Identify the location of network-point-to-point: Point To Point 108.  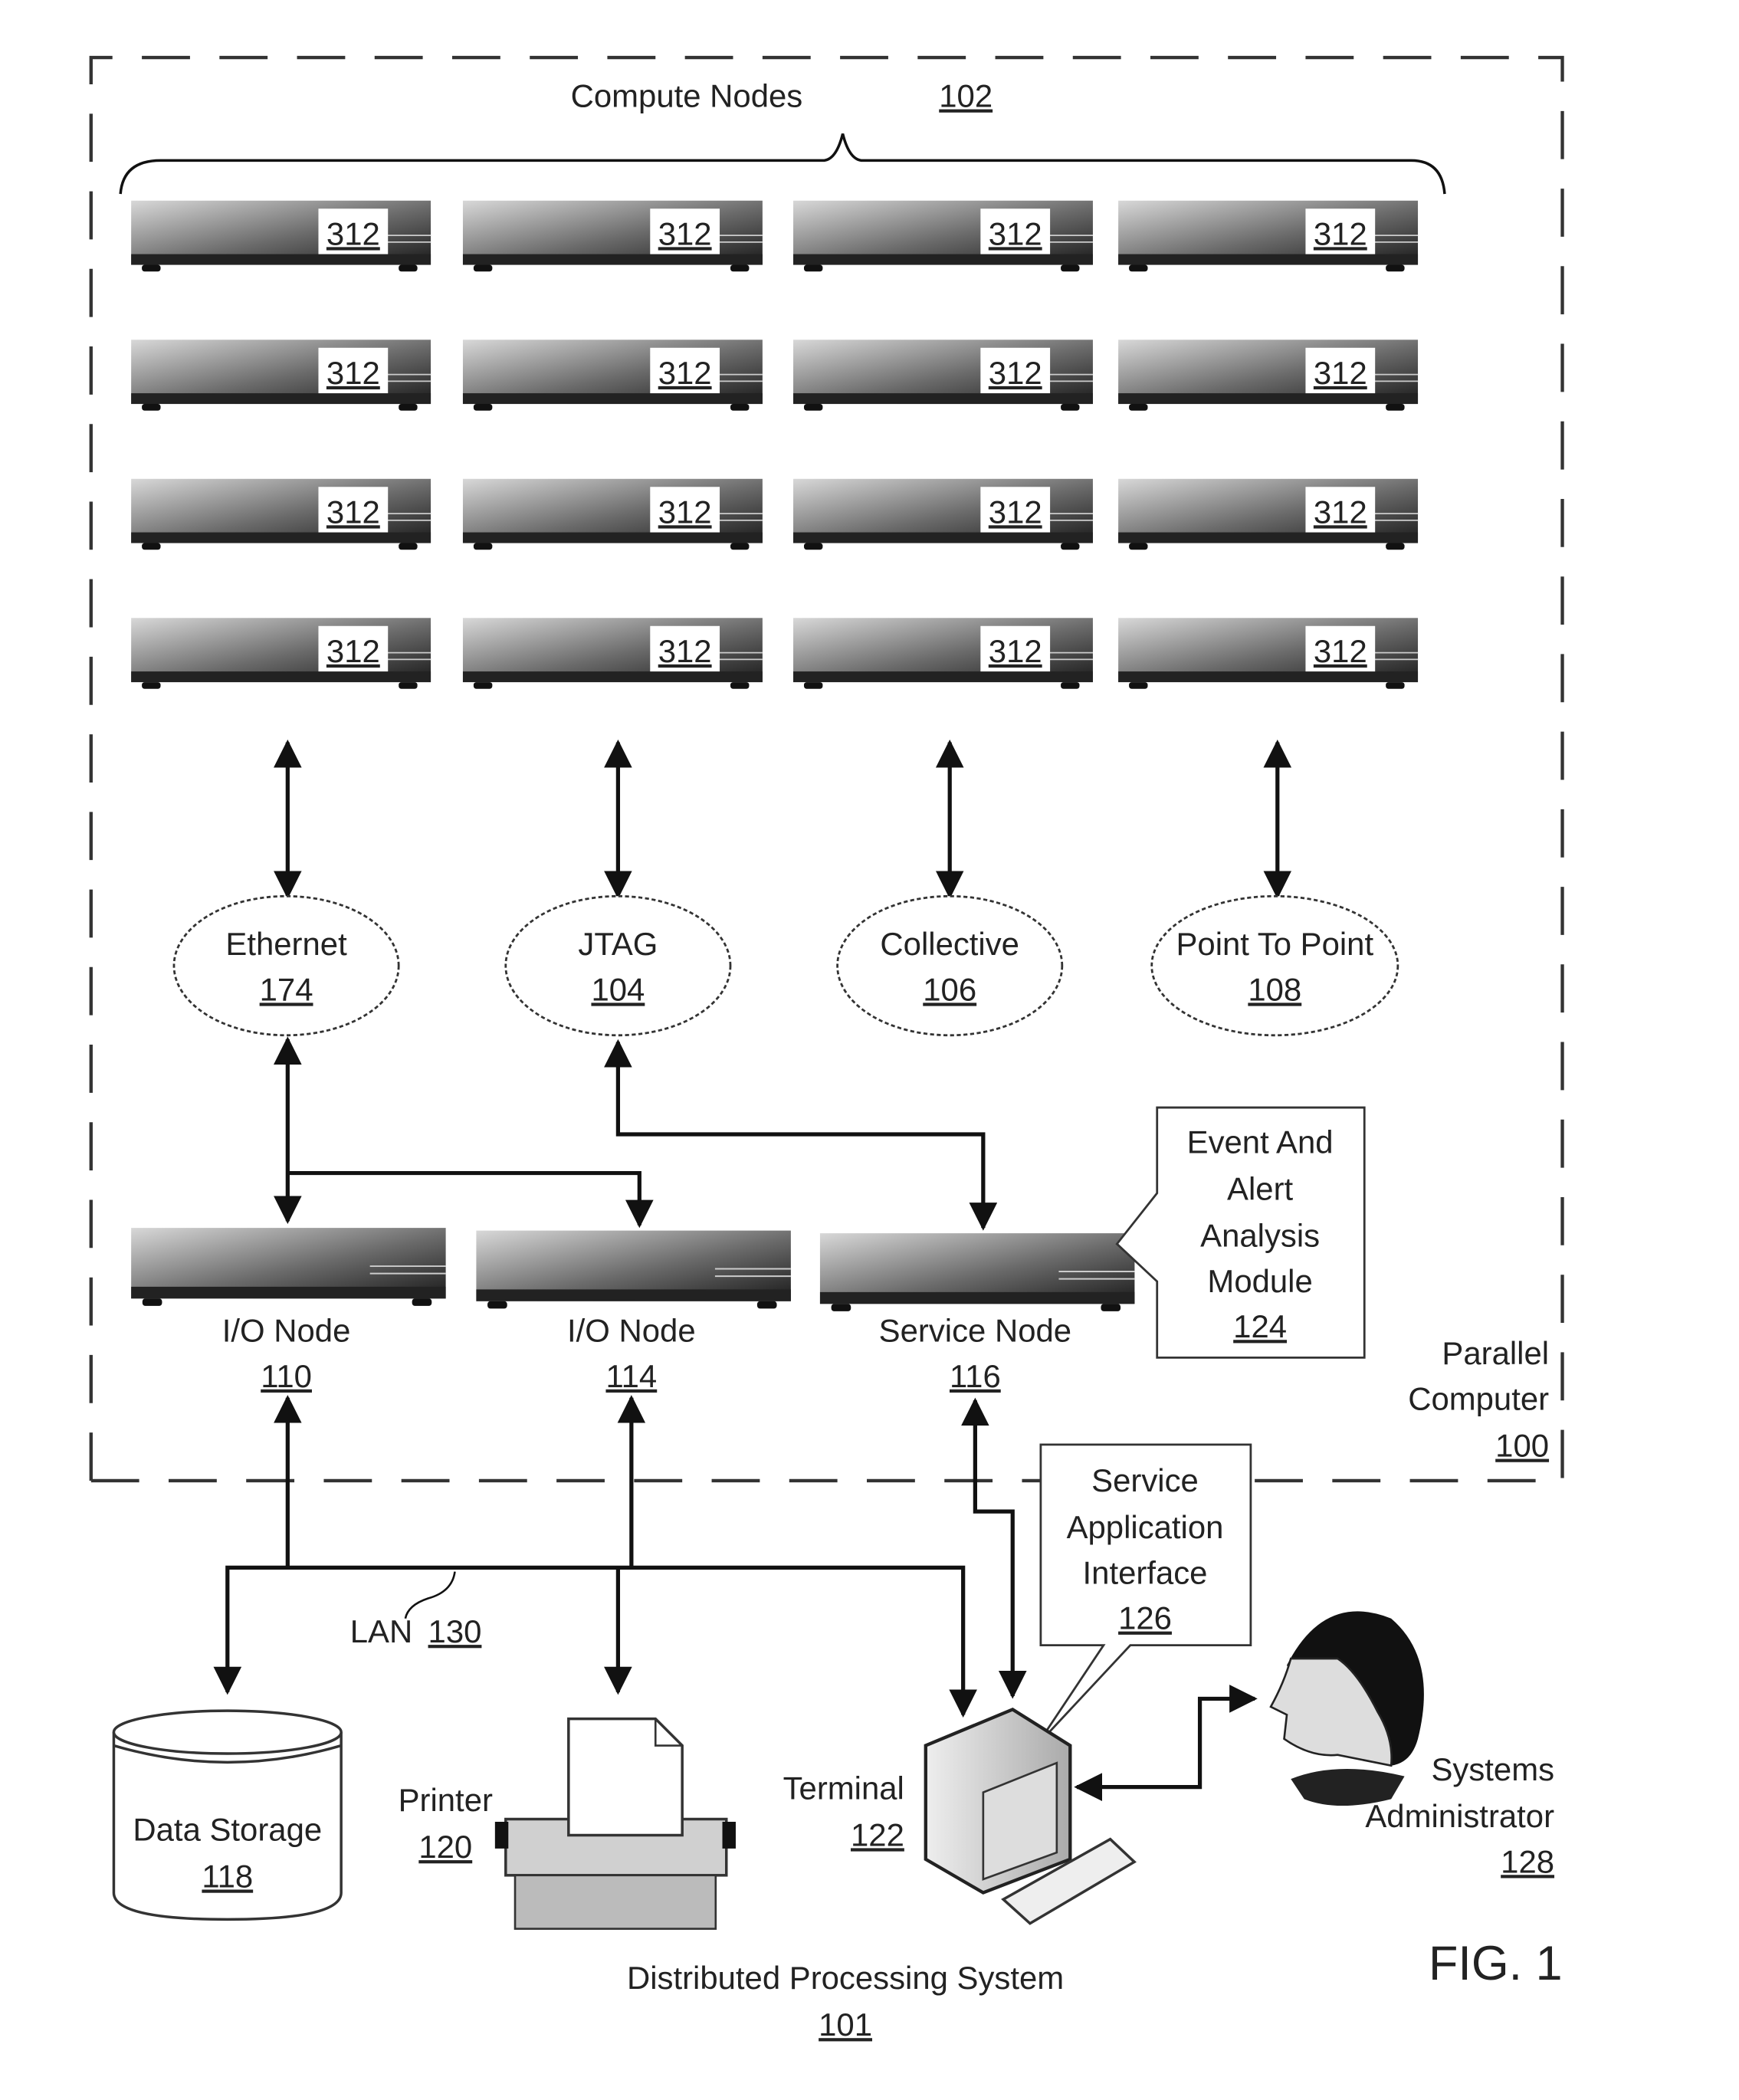
(1275, 965).